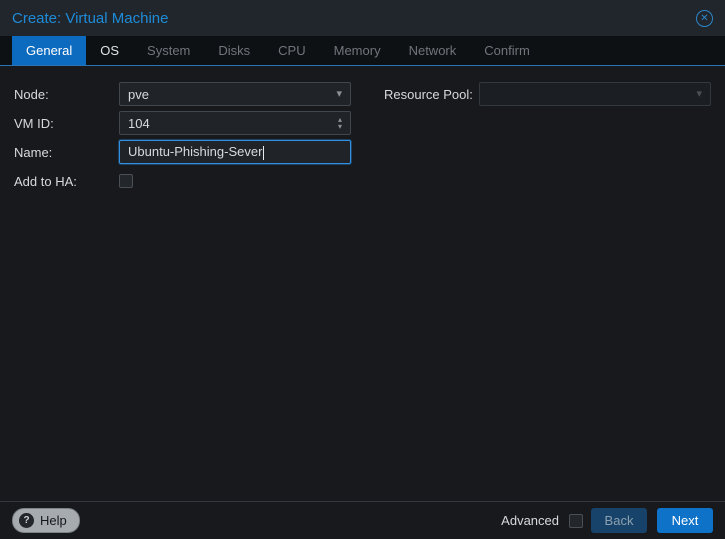  Describe the element at coordinates (235, 123) in the screenshot. I see `vmid-stepper: 104 ▴ ▾` at that location.